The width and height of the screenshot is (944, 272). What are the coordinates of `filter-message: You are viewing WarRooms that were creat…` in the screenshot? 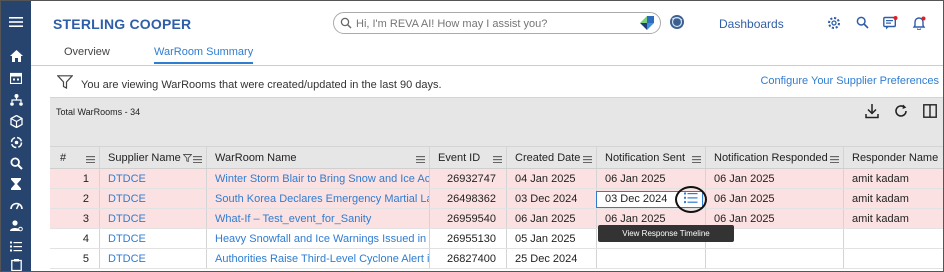 It's located at (261, 85).